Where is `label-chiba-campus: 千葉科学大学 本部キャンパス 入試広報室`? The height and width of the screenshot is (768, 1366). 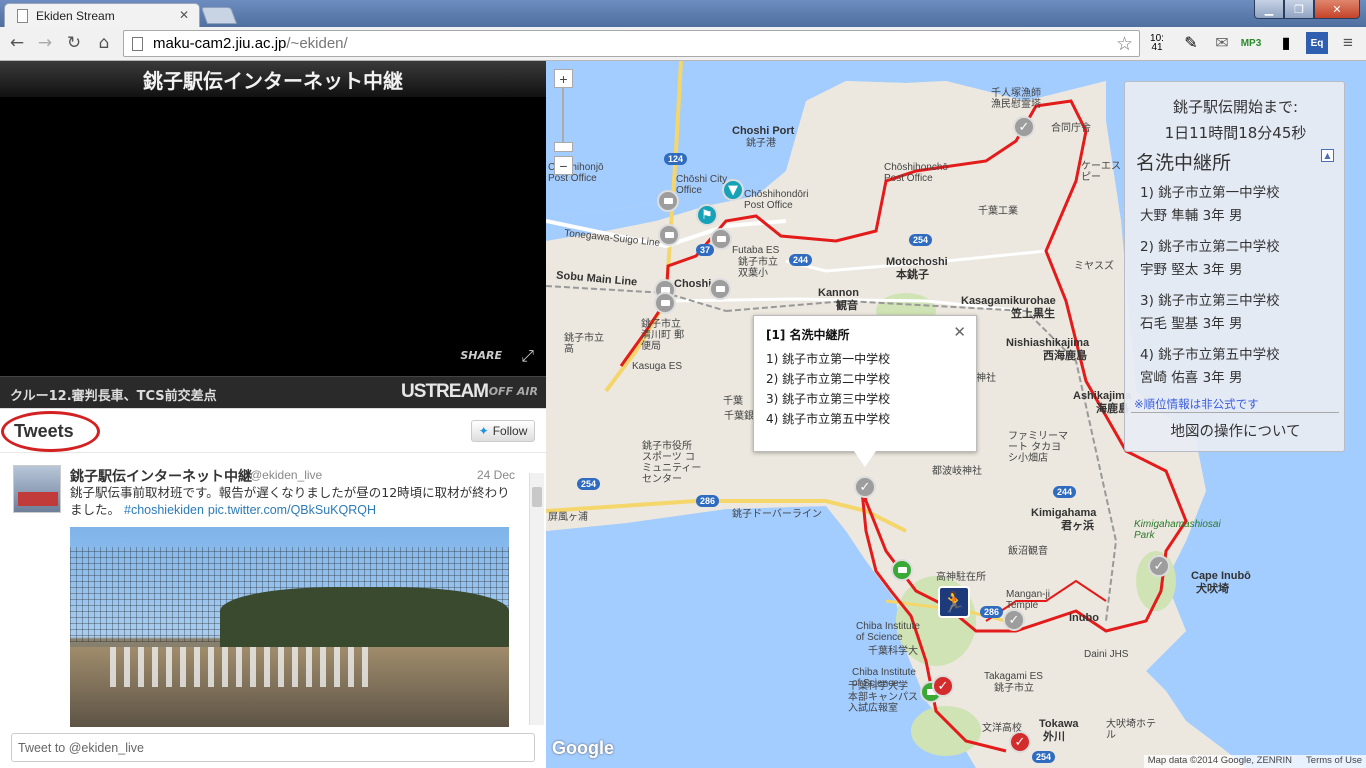
label-chiba-campus: 千葉科学大学 本部キャンパス 入試広報室 is located at coordinates (883, 697).